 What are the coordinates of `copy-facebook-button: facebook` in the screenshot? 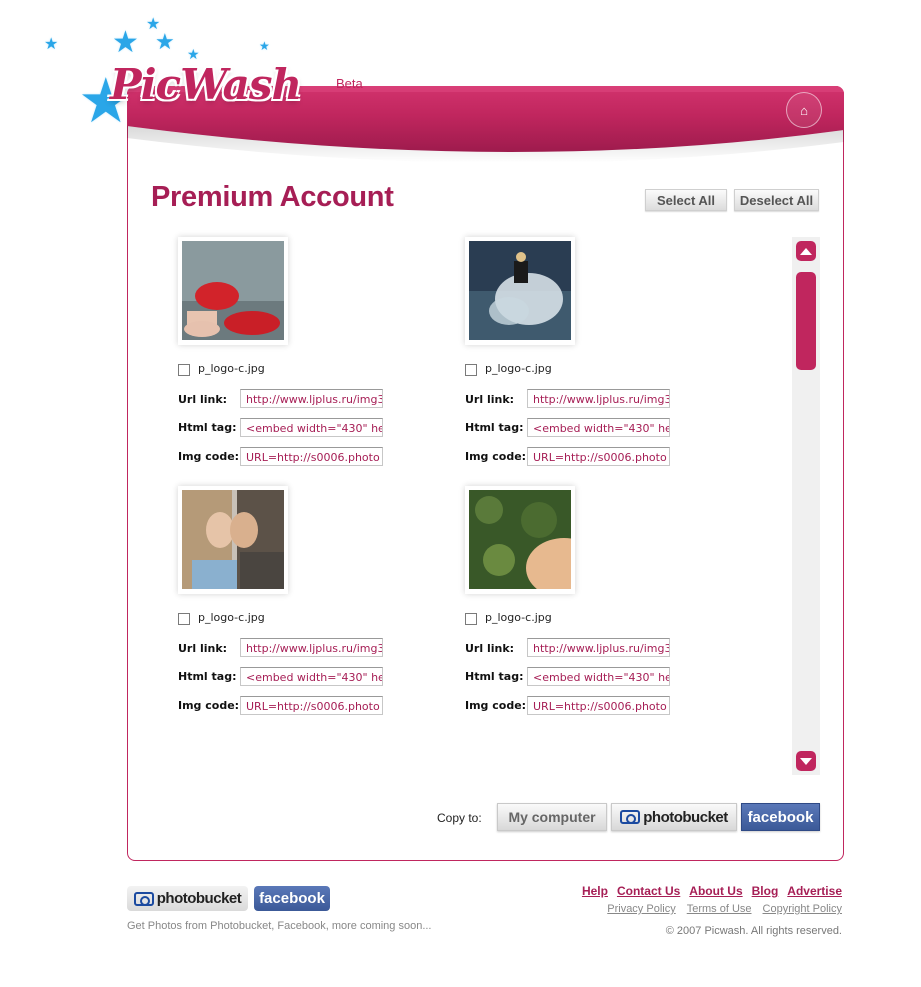 It's located at (780, 817).